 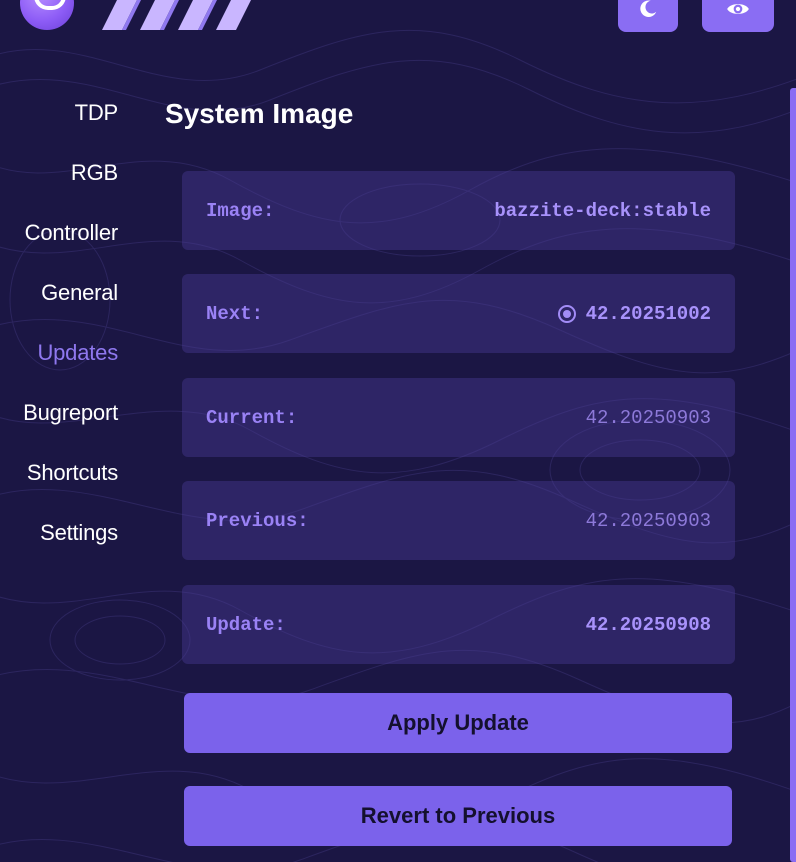 I want to click on page-title: System Image, so click(x=259, y=113).